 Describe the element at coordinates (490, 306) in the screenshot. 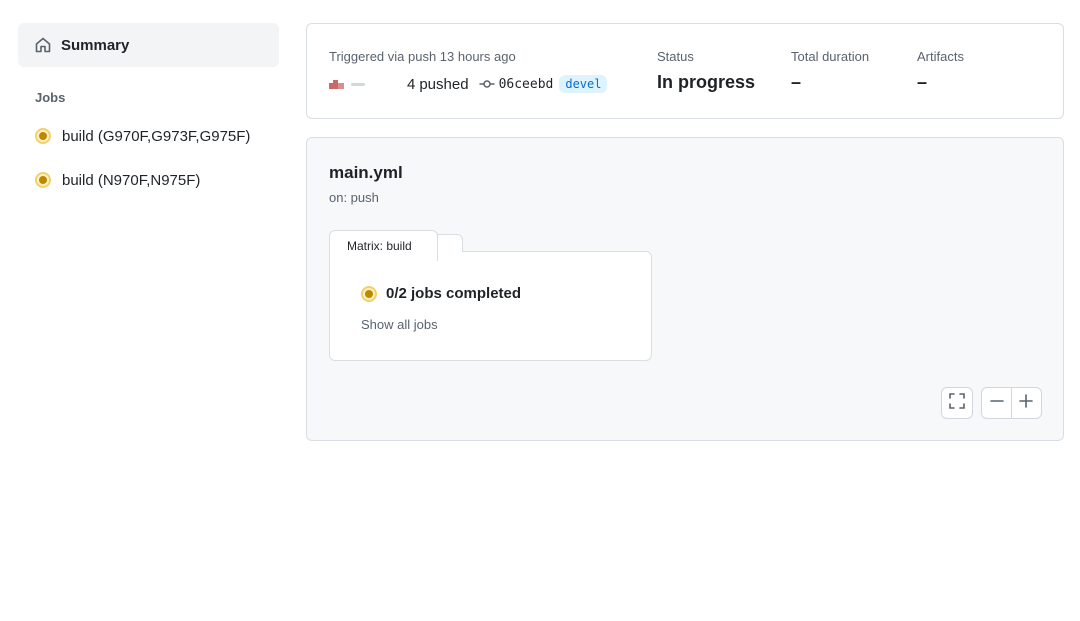

I see `matrix-job-group: 0/2 jobs completed Show all jobs` at that location.